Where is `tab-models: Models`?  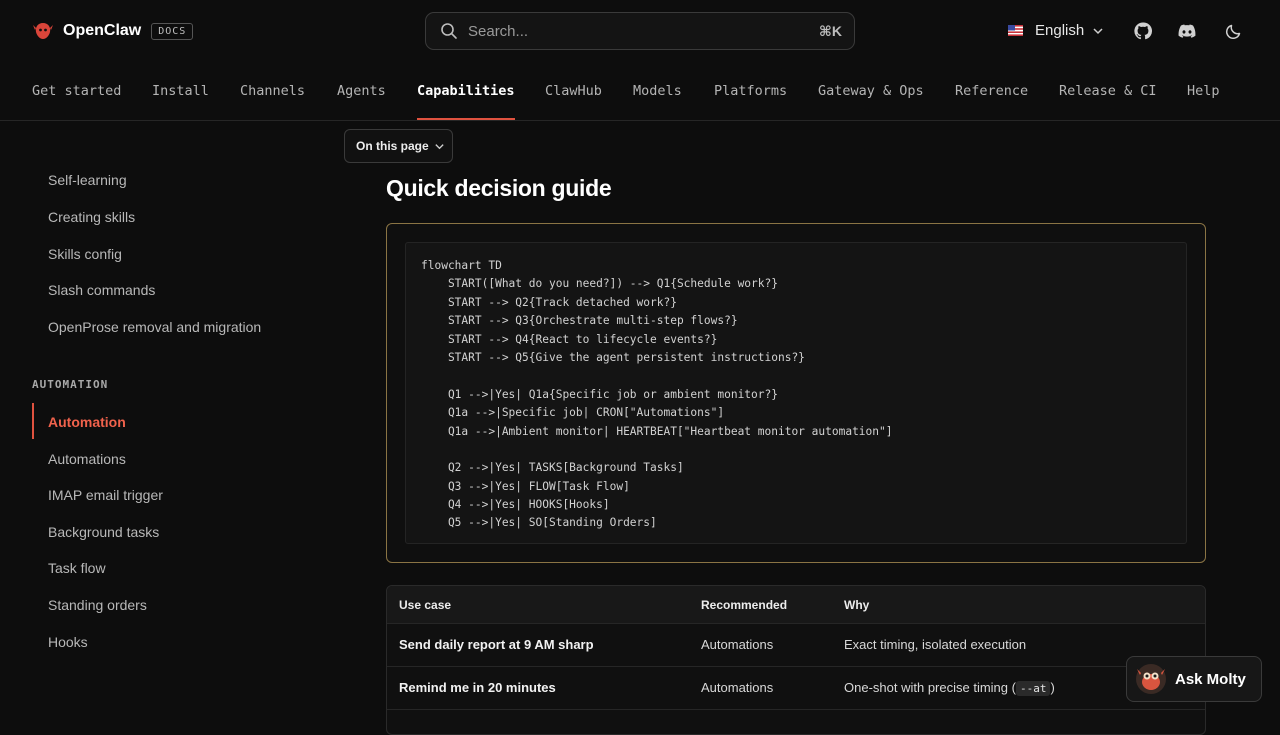
tab-models: Models is located at coordinates (657, 91).